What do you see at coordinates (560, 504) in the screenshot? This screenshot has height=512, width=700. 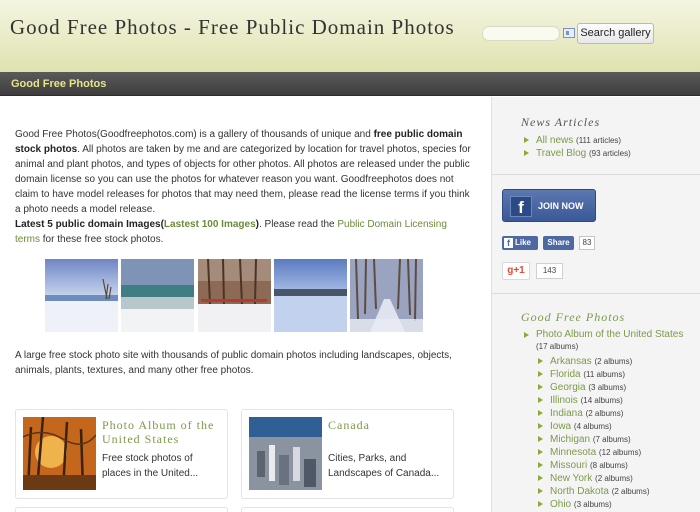 I see `state-label: Ohio` at bounding box center [560, 504].